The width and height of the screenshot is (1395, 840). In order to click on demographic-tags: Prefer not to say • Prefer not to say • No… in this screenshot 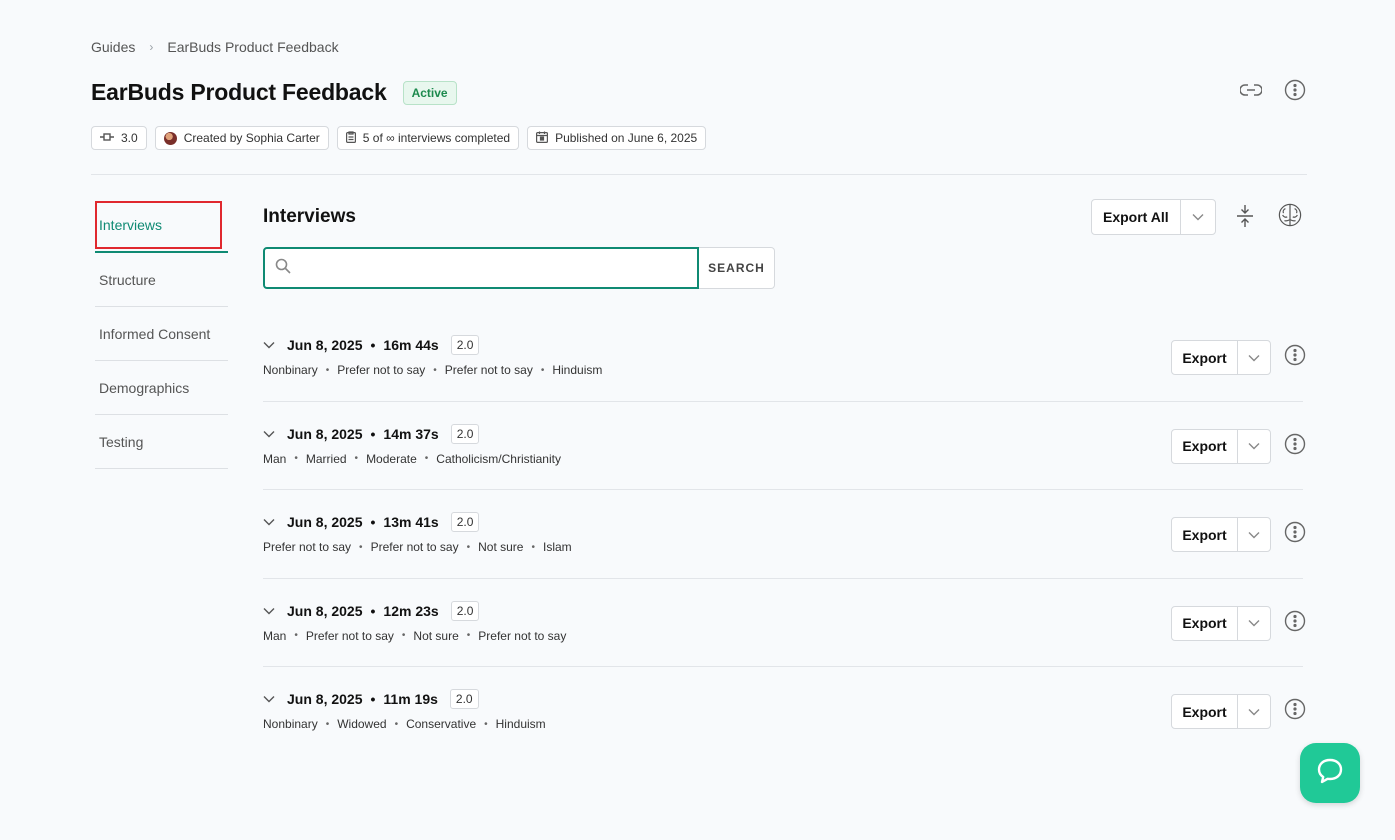, I will do `click(417, 547)`.